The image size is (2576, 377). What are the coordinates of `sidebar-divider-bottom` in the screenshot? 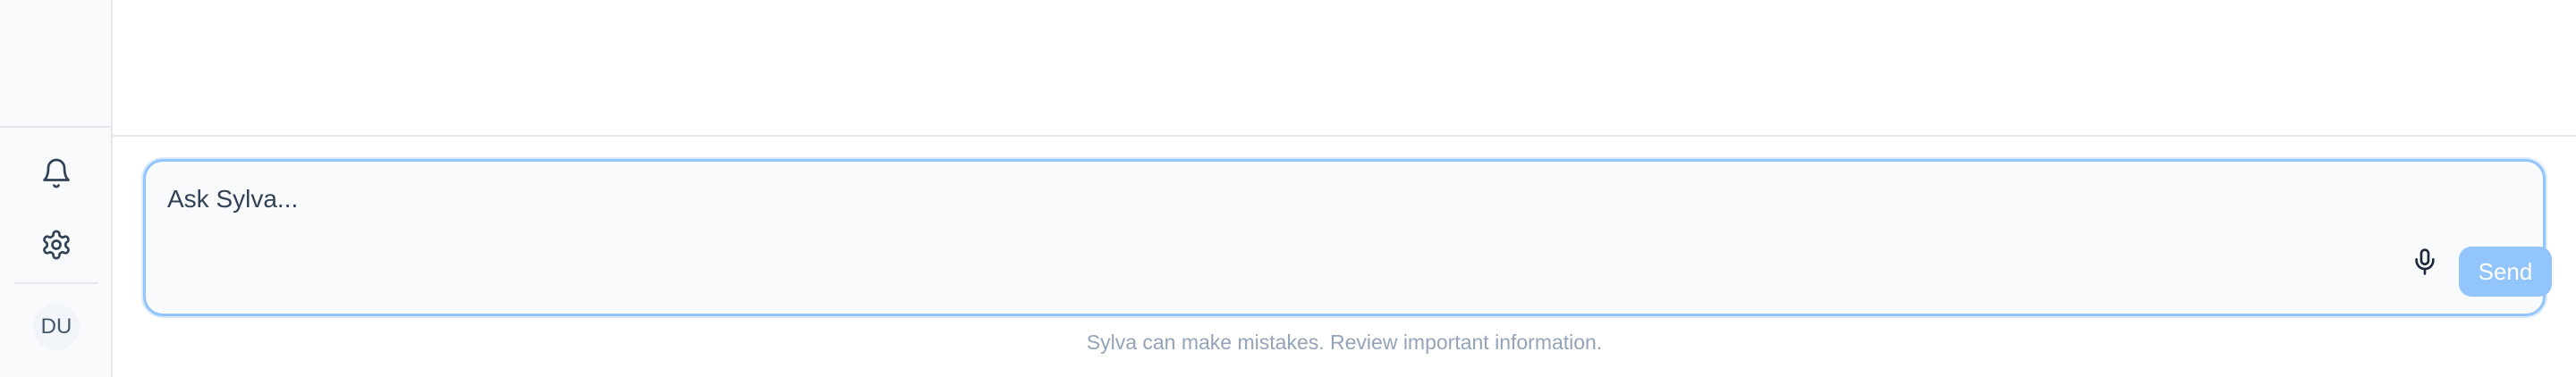 It's located at (56, 283).